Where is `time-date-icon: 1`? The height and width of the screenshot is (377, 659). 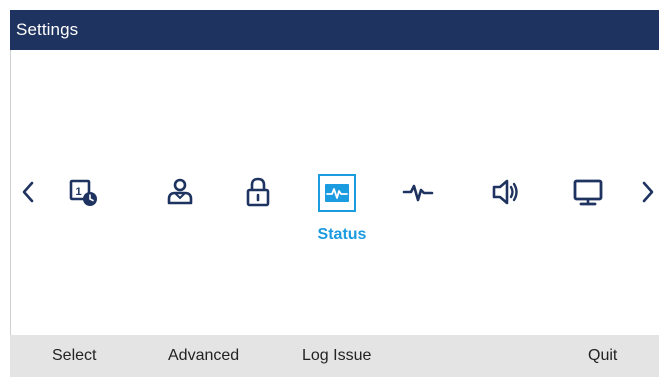
time-date-icon: 1 is located at coordinates (83, 192).